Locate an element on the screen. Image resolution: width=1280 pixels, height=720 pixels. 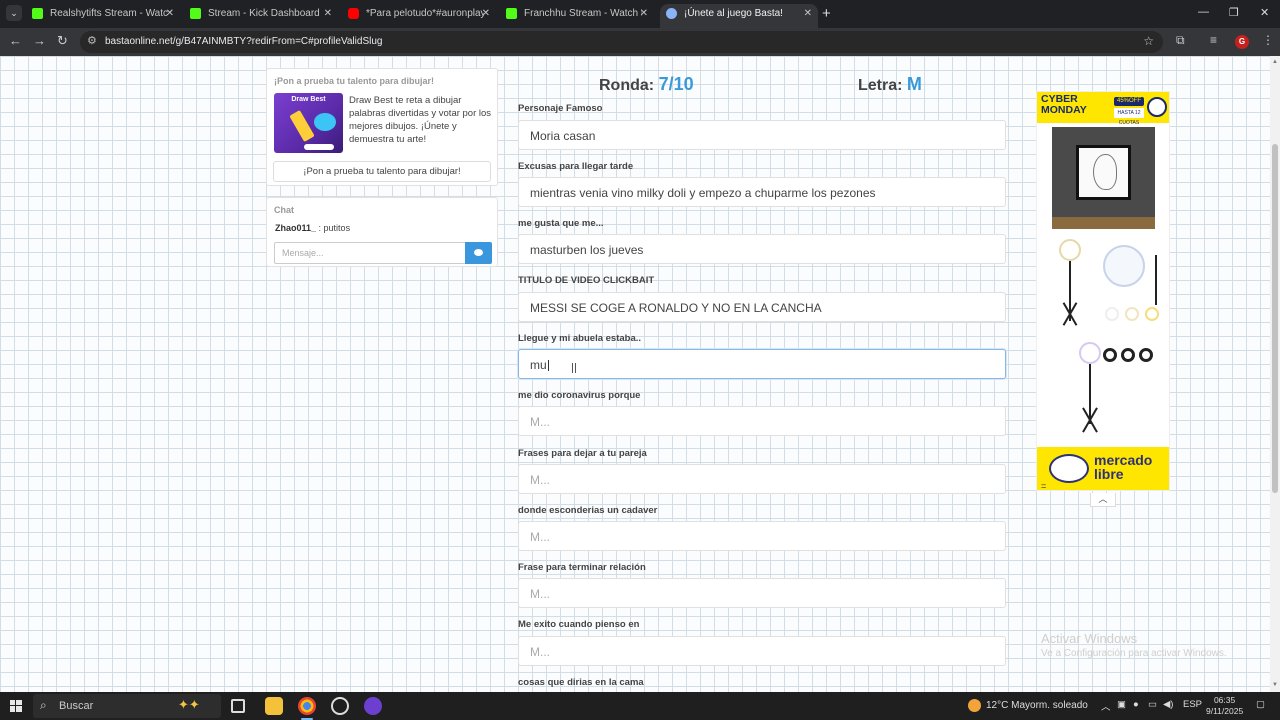
page-scrollbar: ▲ ▼ is located at coordinates (1275, 374).